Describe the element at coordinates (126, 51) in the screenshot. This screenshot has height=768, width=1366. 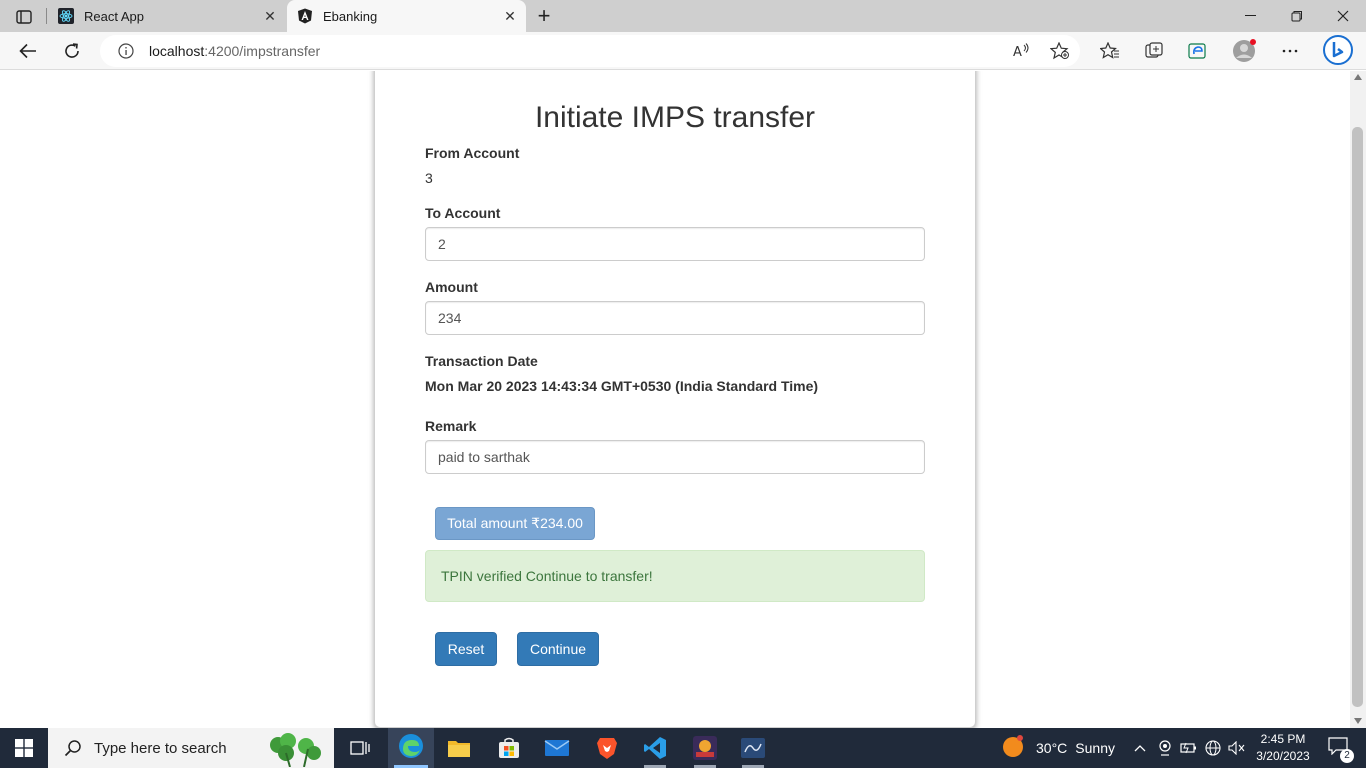
I see `info-icon` at that location.